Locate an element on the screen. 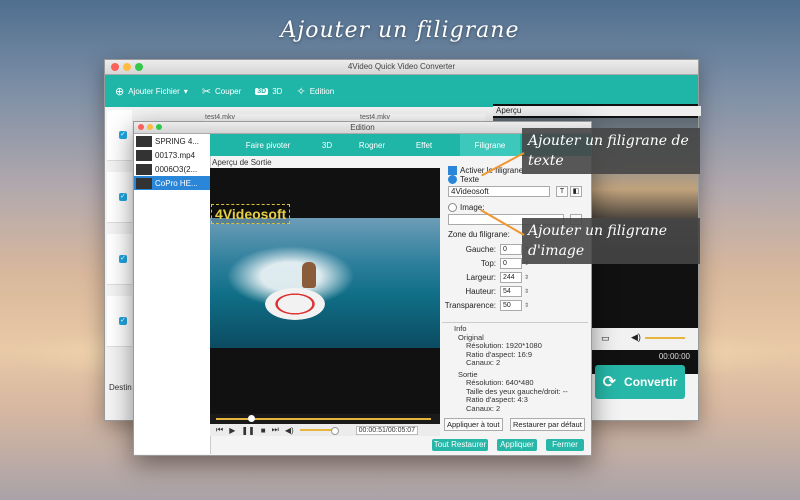 The image size is (800, 500). minimize-window-button is located at coordinates (127, 67).